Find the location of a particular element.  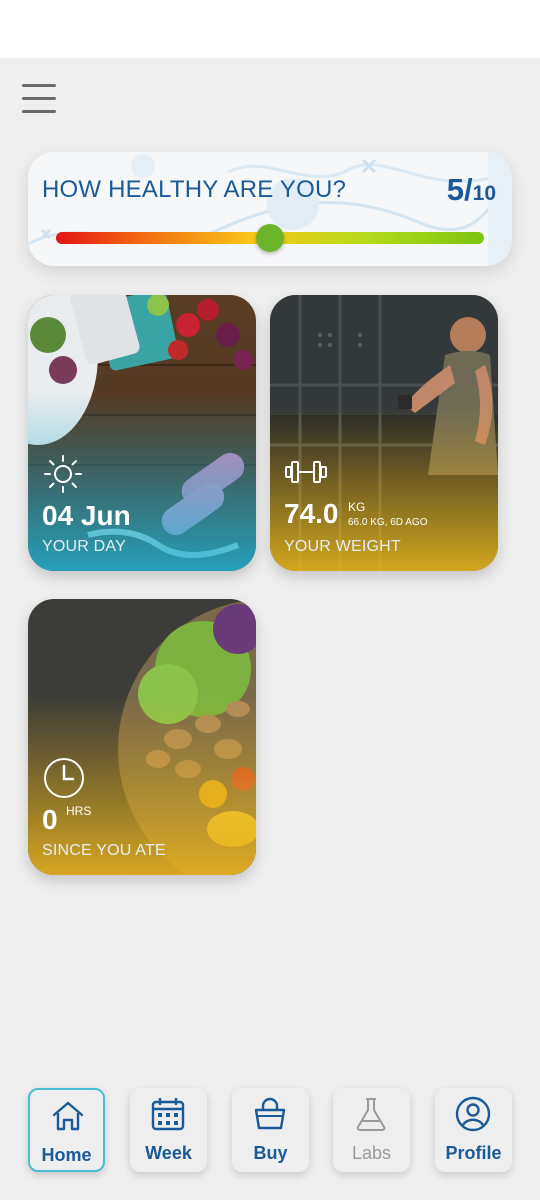

weight-label: YOUR WEIGHT is located at coordinates (342, 546).